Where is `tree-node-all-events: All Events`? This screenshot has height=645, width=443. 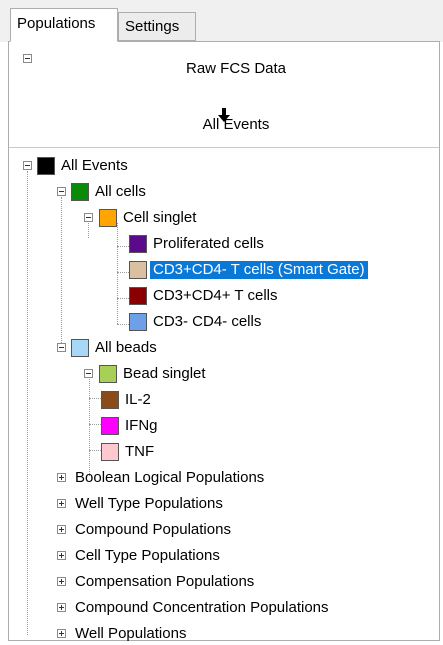
tree-node-all-events: All Events is located at coordinates (219, 166).